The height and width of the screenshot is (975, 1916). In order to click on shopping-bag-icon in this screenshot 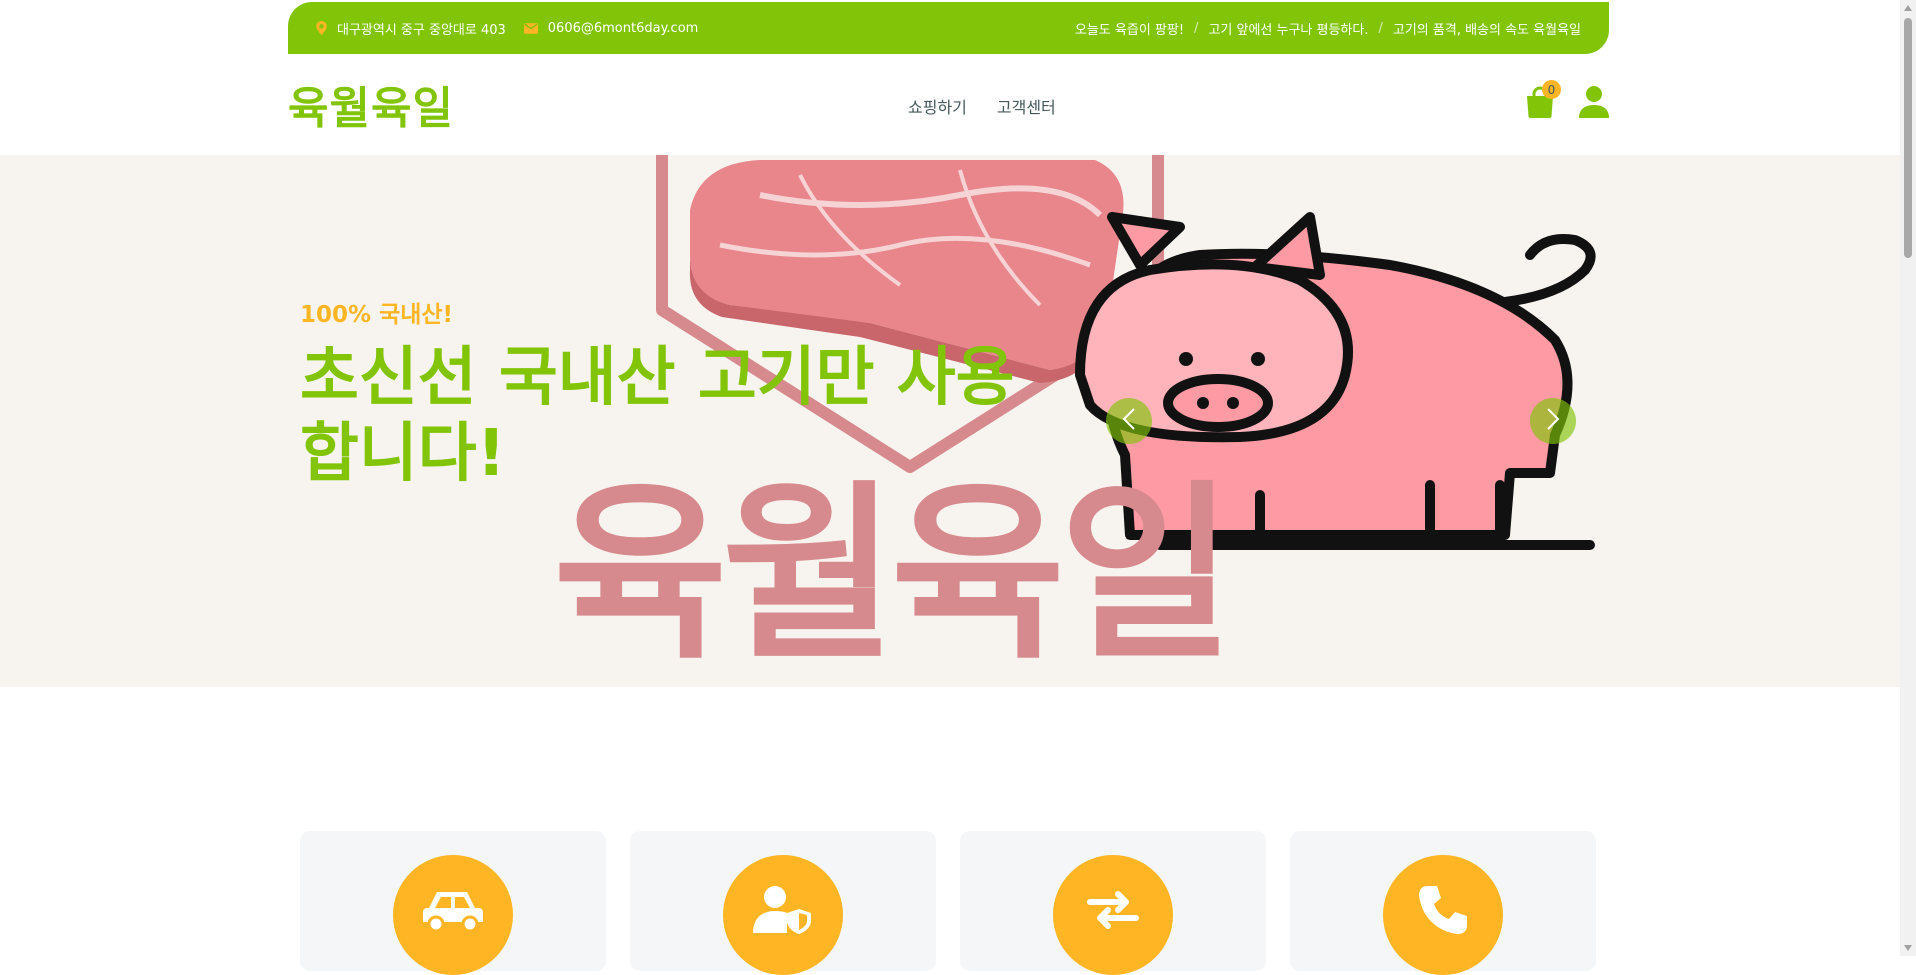, I will do `click(1540, 104)`.